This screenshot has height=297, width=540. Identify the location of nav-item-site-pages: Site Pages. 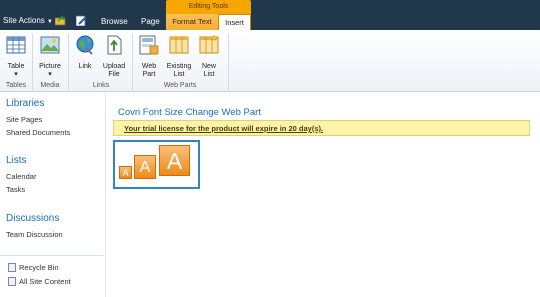
(24, 119).